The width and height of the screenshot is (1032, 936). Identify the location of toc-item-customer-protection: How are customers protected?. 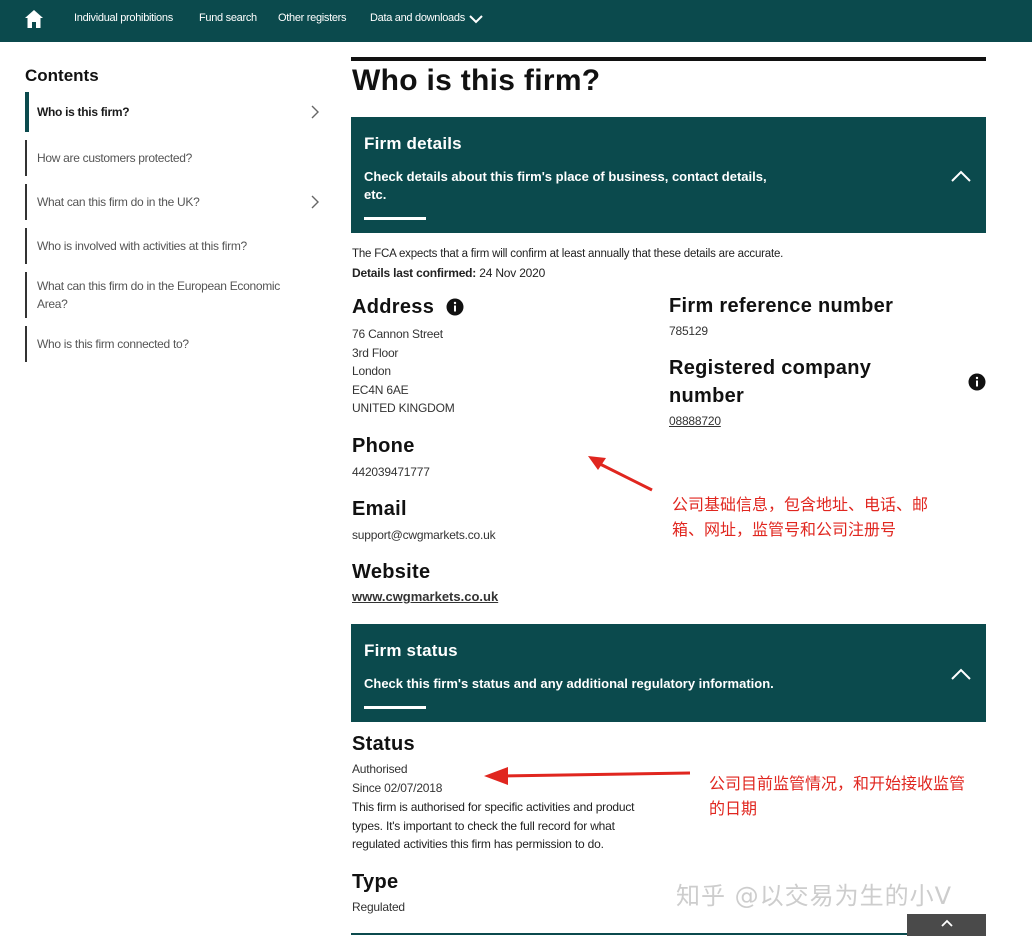
(176, 158).